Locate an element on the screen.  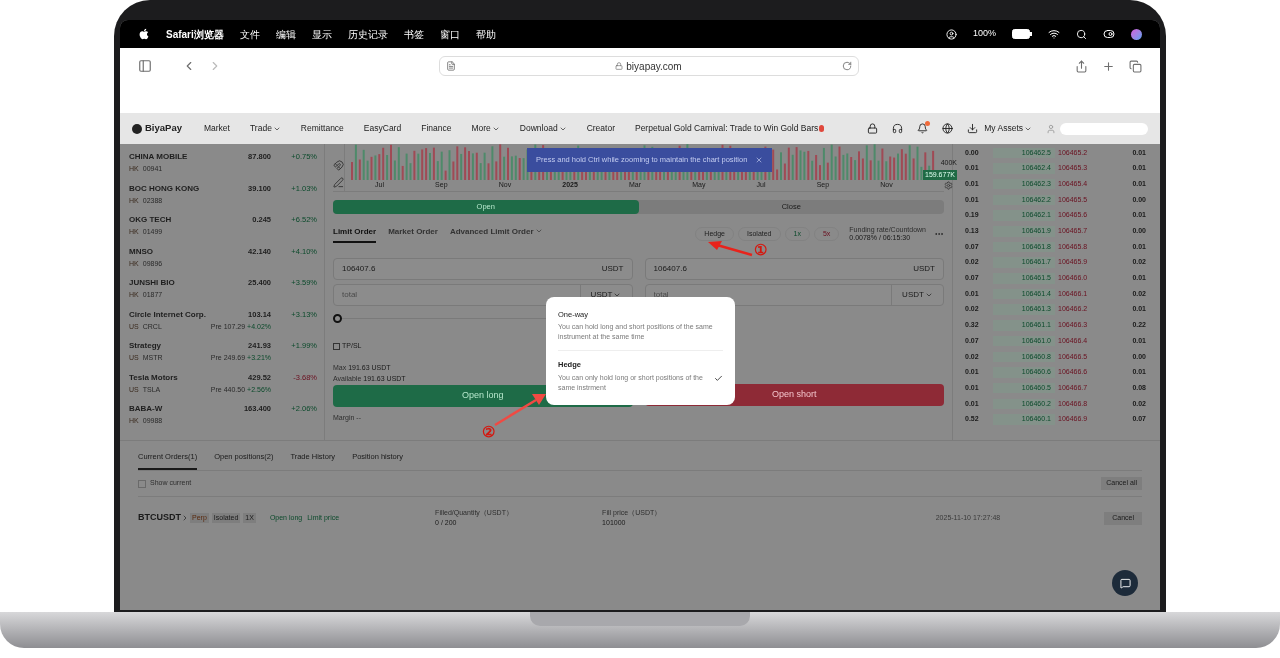
user-icon is located at coordinates (951, 34).